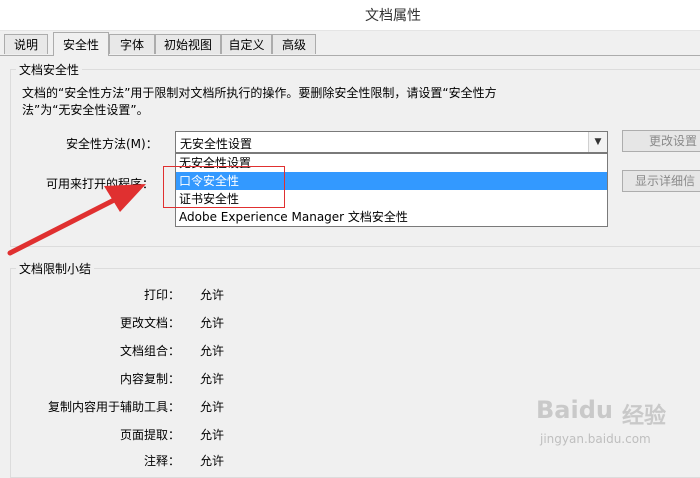  What do you see at coordinates (595, 439) in the screenshot?
I see `watermark-url: jingyan.baidu.com` at bounding box center [595, 439].